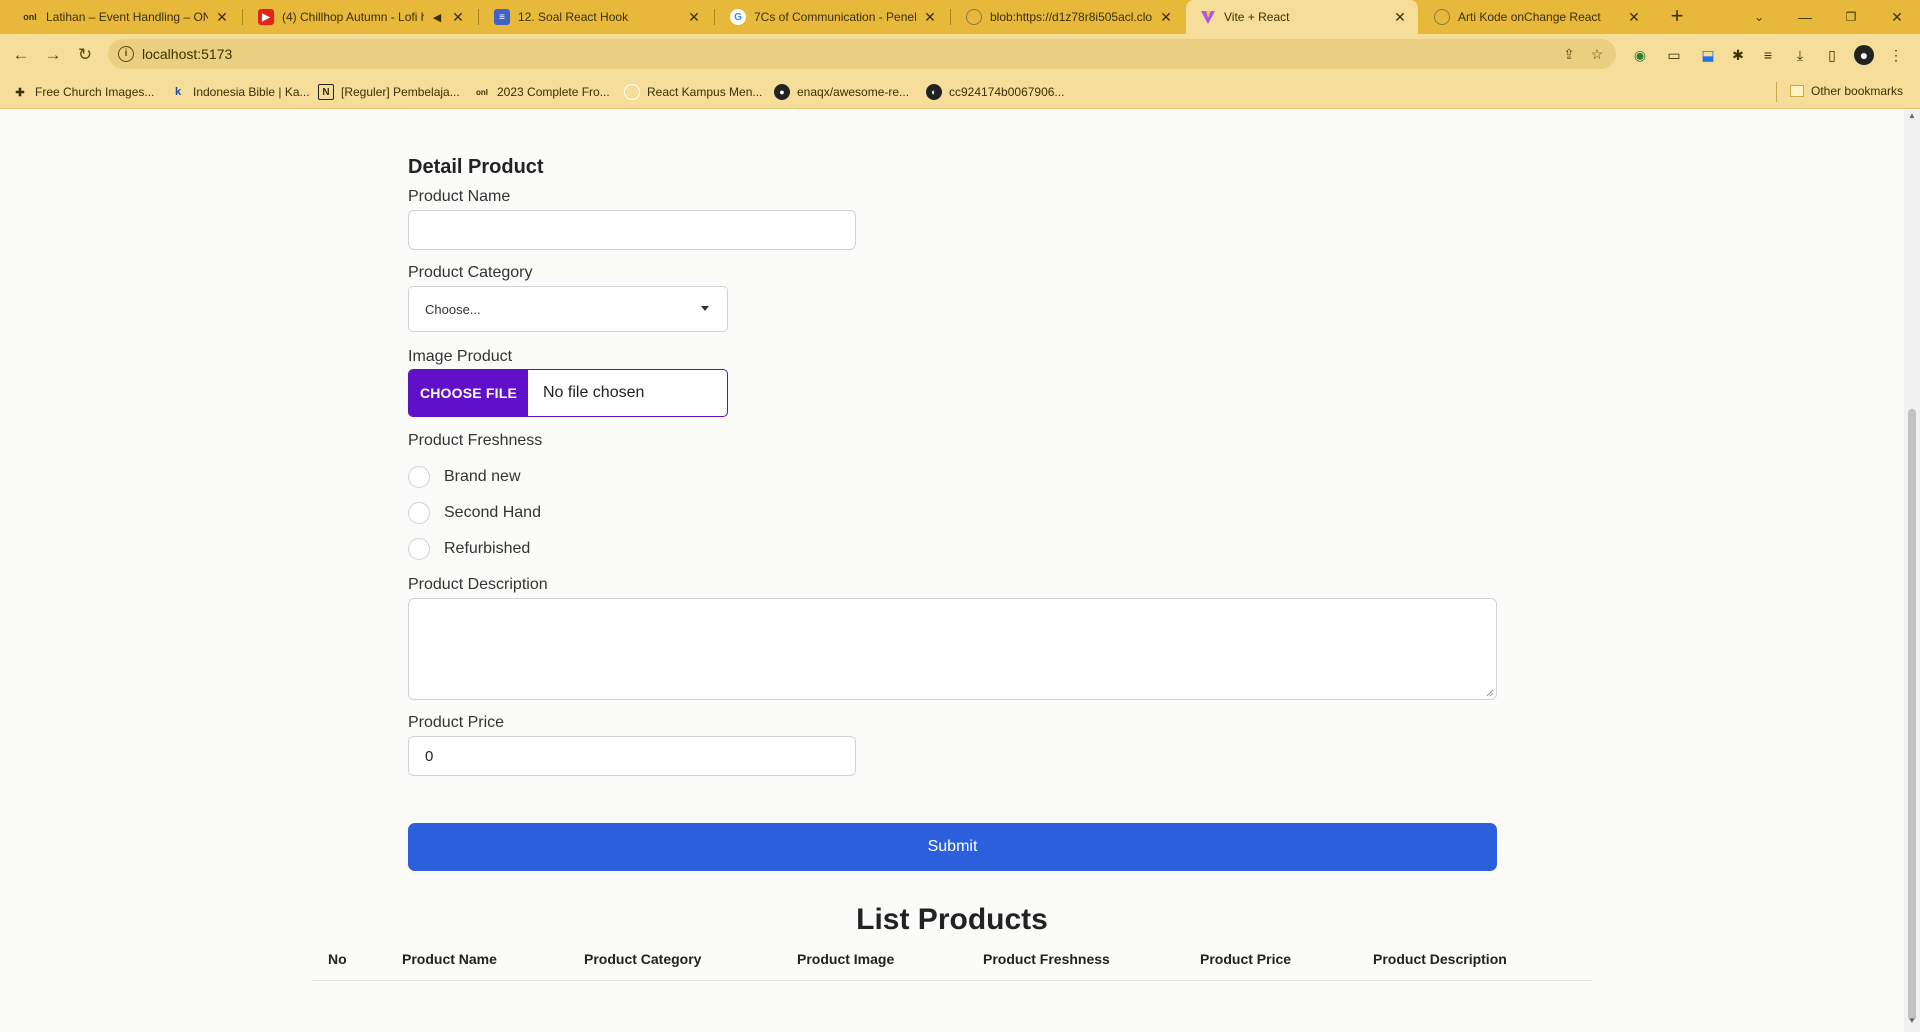  Describe the element at coordinates (124, 17) in the screenshot. I see `tab-latihan: onl Latihan – Event Handling – ONE ✕` at that location.